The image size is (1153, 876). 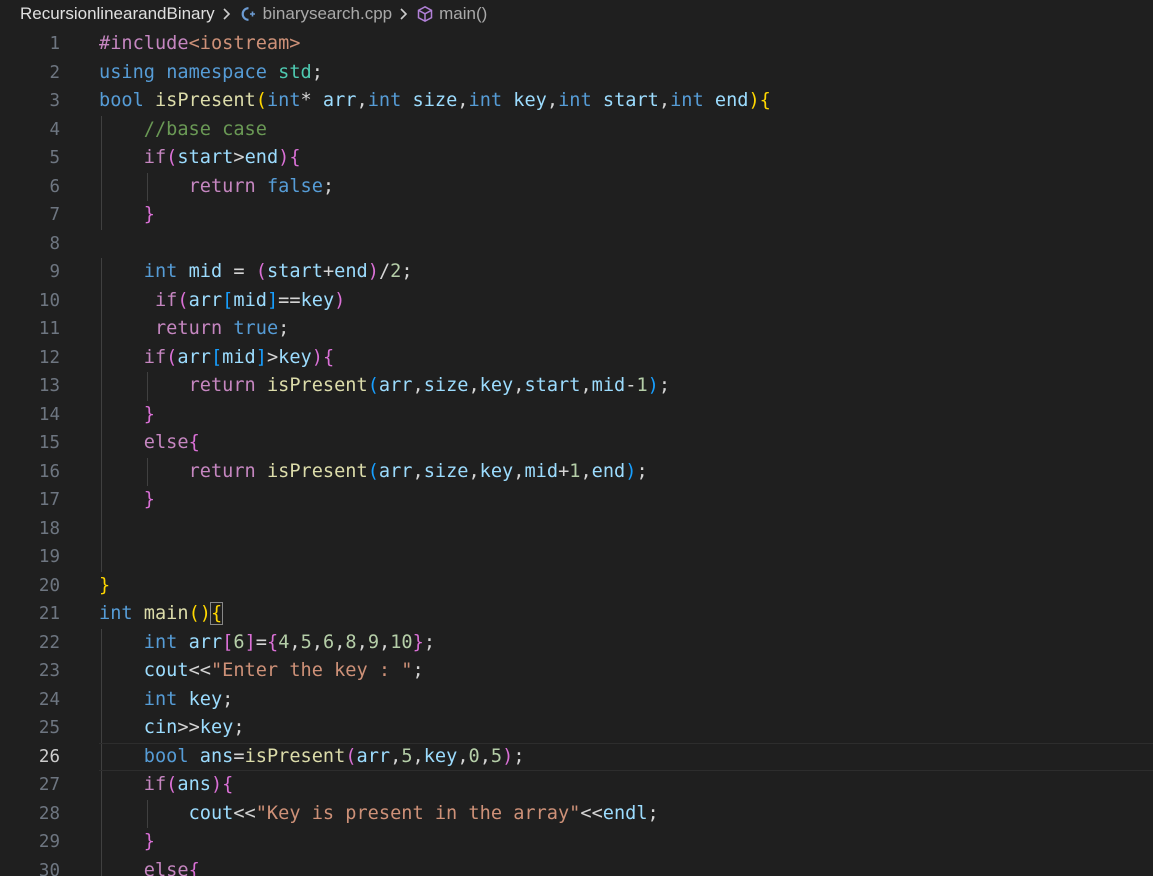 What do you see at coordinates (248, 14) in the screenshot?
I see `cpp-file-icon` at bounding box center [248, 14].